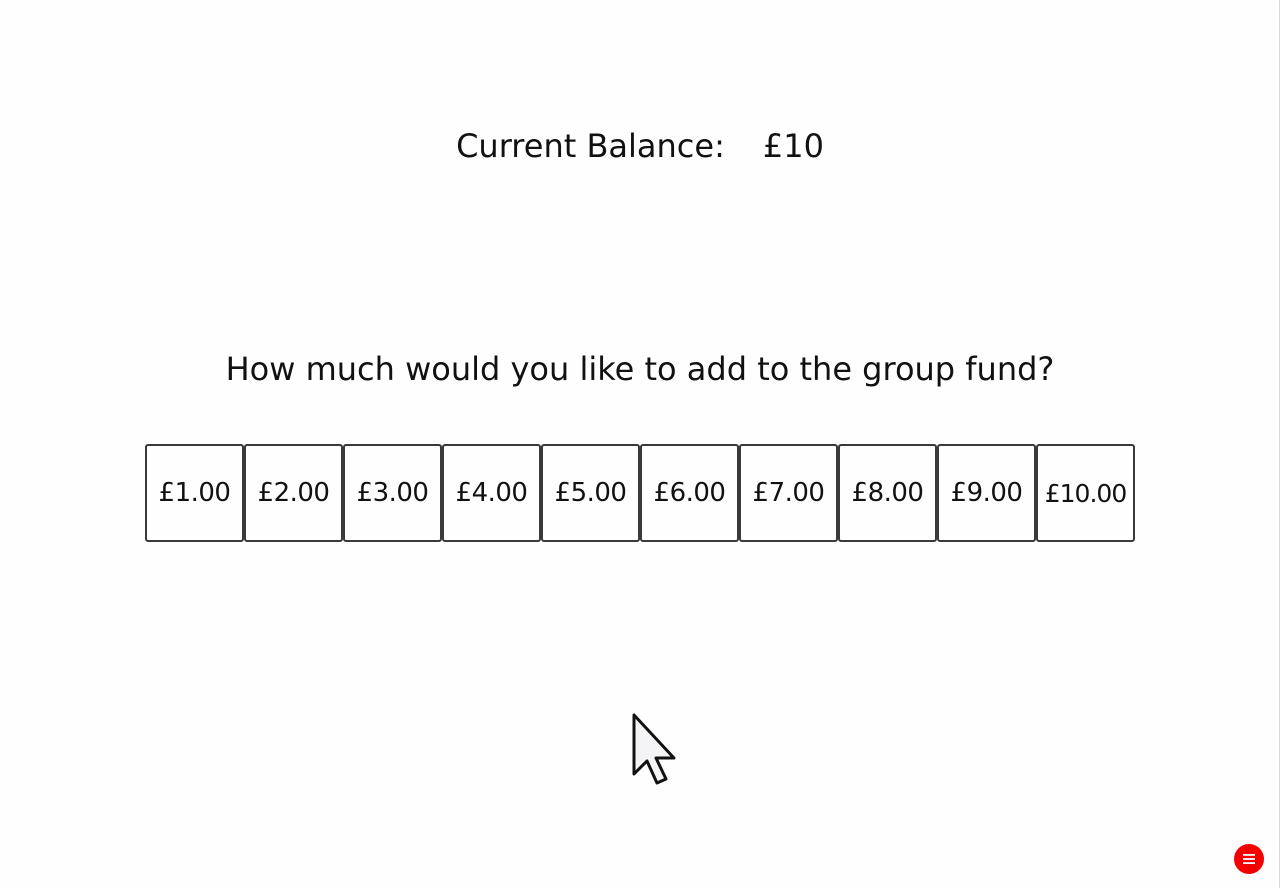 This screenshot has width=1280, height=888. I want to click on amount-button-1: £1.00, so click(194, 493).